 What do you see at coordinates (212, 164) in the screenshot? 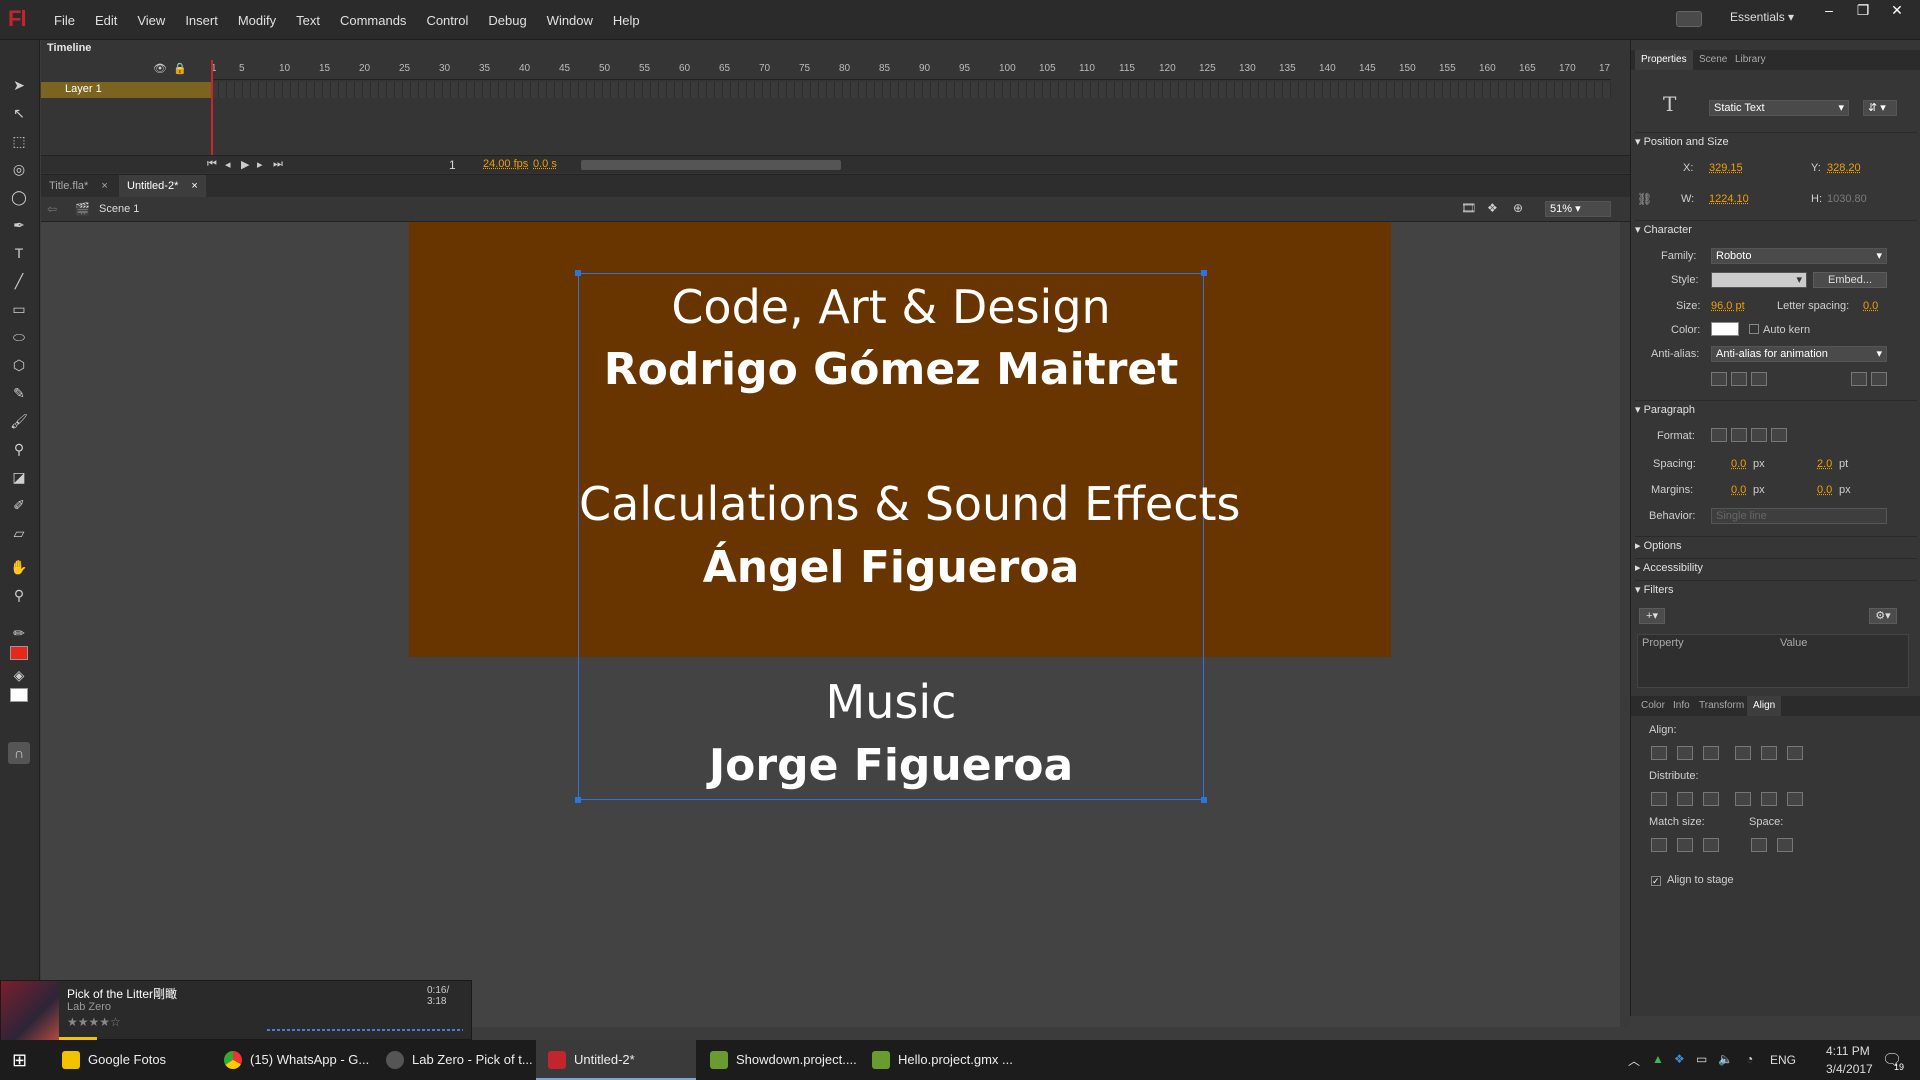
I see `rewind-icon: ⏮` at bounding box center [212, 164].